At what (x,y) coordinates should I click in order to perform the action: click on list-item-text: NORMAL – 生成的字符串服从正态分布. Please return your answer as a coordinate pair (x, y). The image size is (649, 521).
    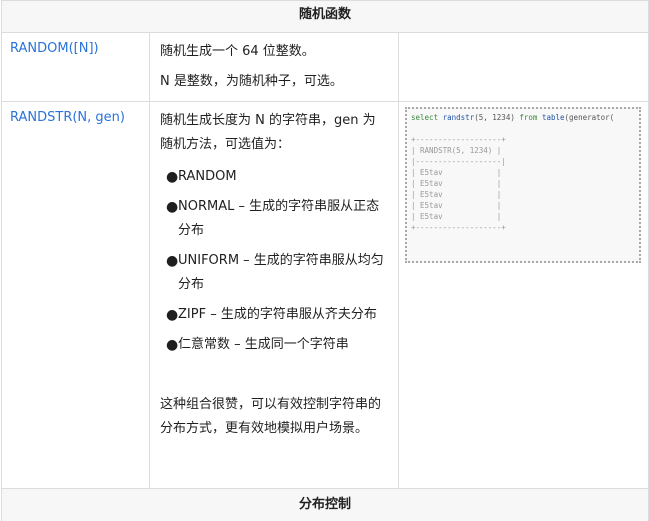
    Looking at the image, I should click on (279, 218).